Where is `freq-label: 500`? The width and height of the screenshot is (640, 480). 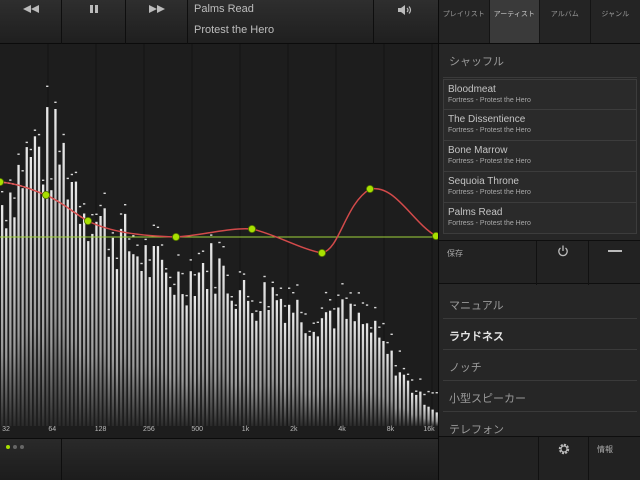 freq-label: 500 is located at coordinates (197, 429).